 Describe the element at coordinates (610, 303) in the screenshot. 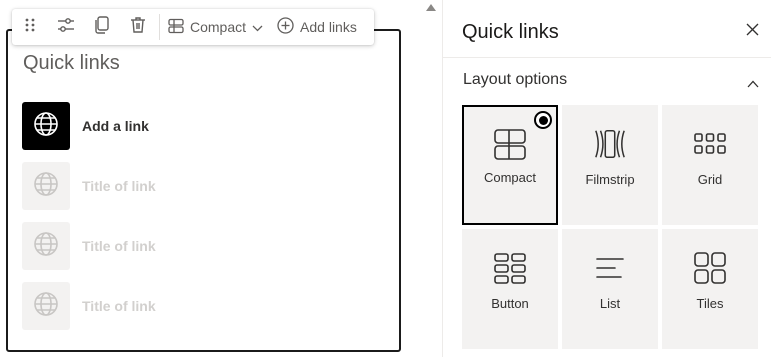

I see `layout-label: List` at that location.